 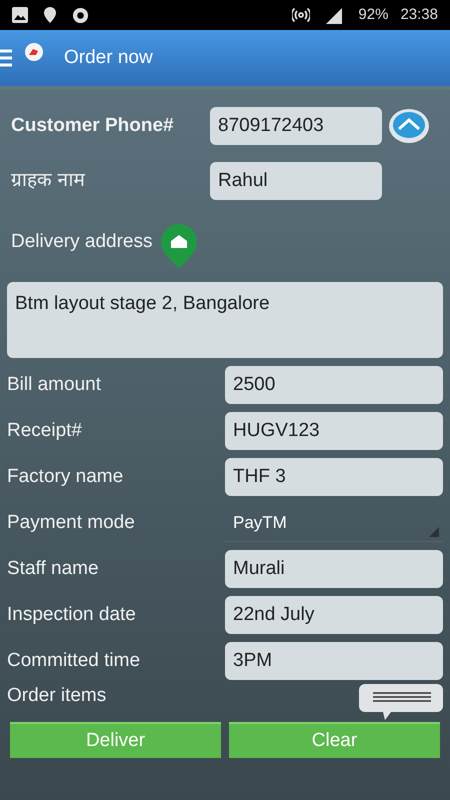 I want to click on clock: 23:38, so click(x=419, y=14).